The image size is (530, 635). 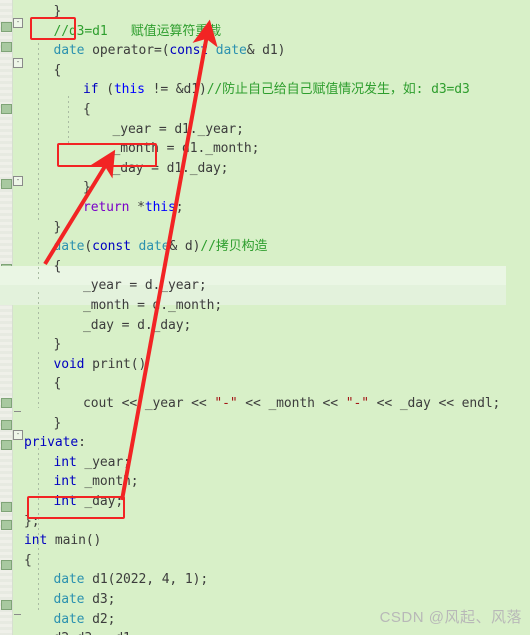 What do you see at coordinates (69, 364) in the screenshot?
I see `code-token: void` at bounding box center [69, 364].